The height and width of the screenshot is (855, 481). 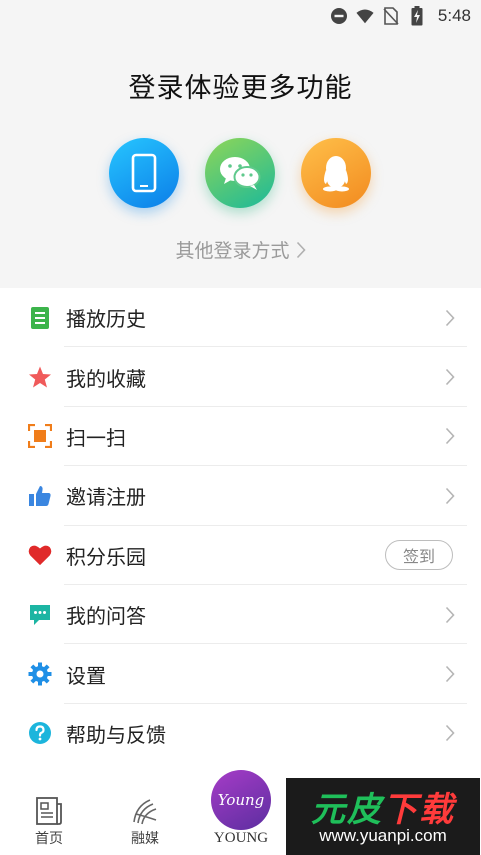 What do you see at coordinates (40, 436) in the screenshot?
I see `scan-icon` at bounding box center [40, 436].